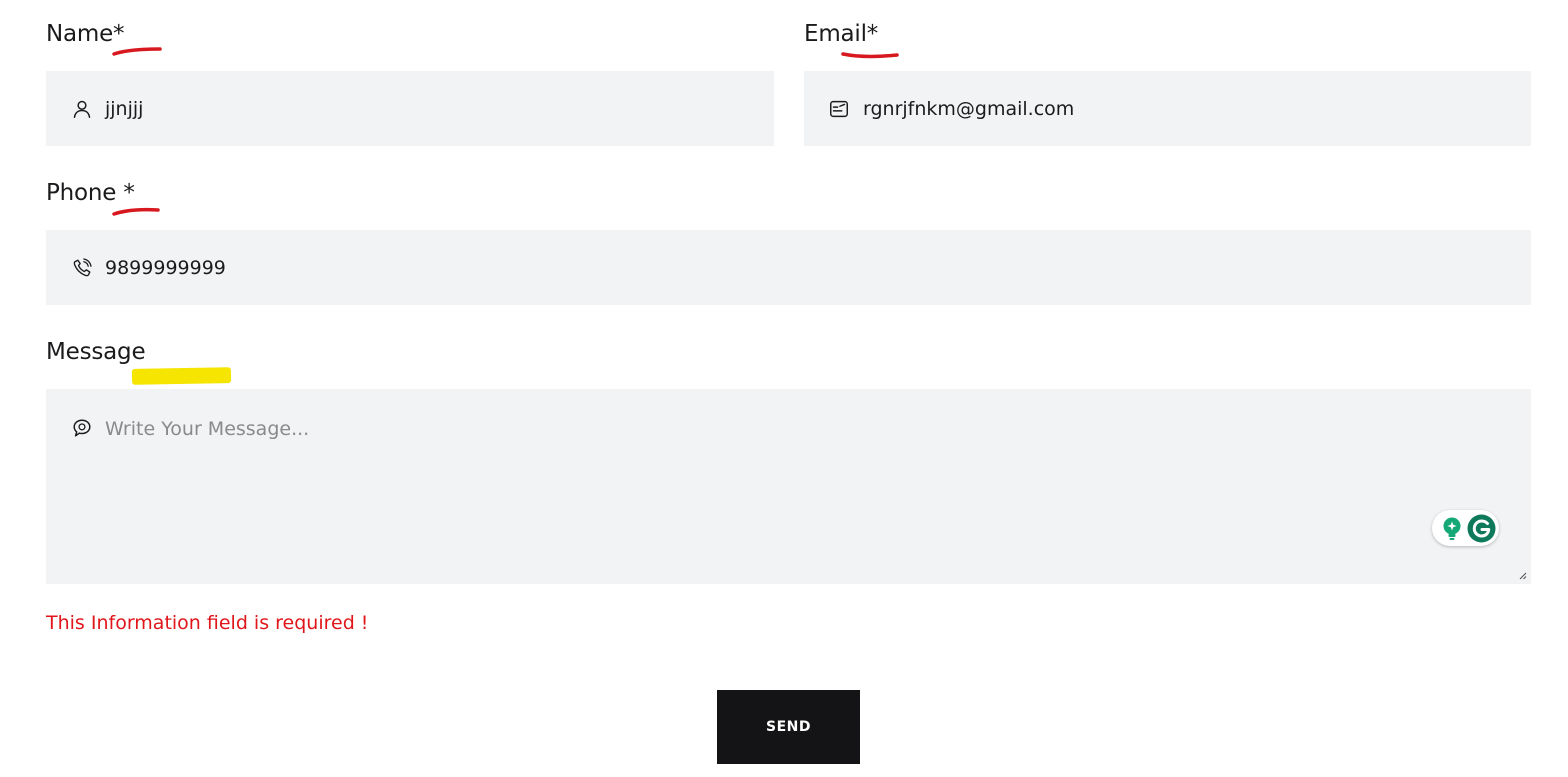 This screenshot has width=1568, height=777. I want to click on name-field: jjnjjj, so click(410, 108).